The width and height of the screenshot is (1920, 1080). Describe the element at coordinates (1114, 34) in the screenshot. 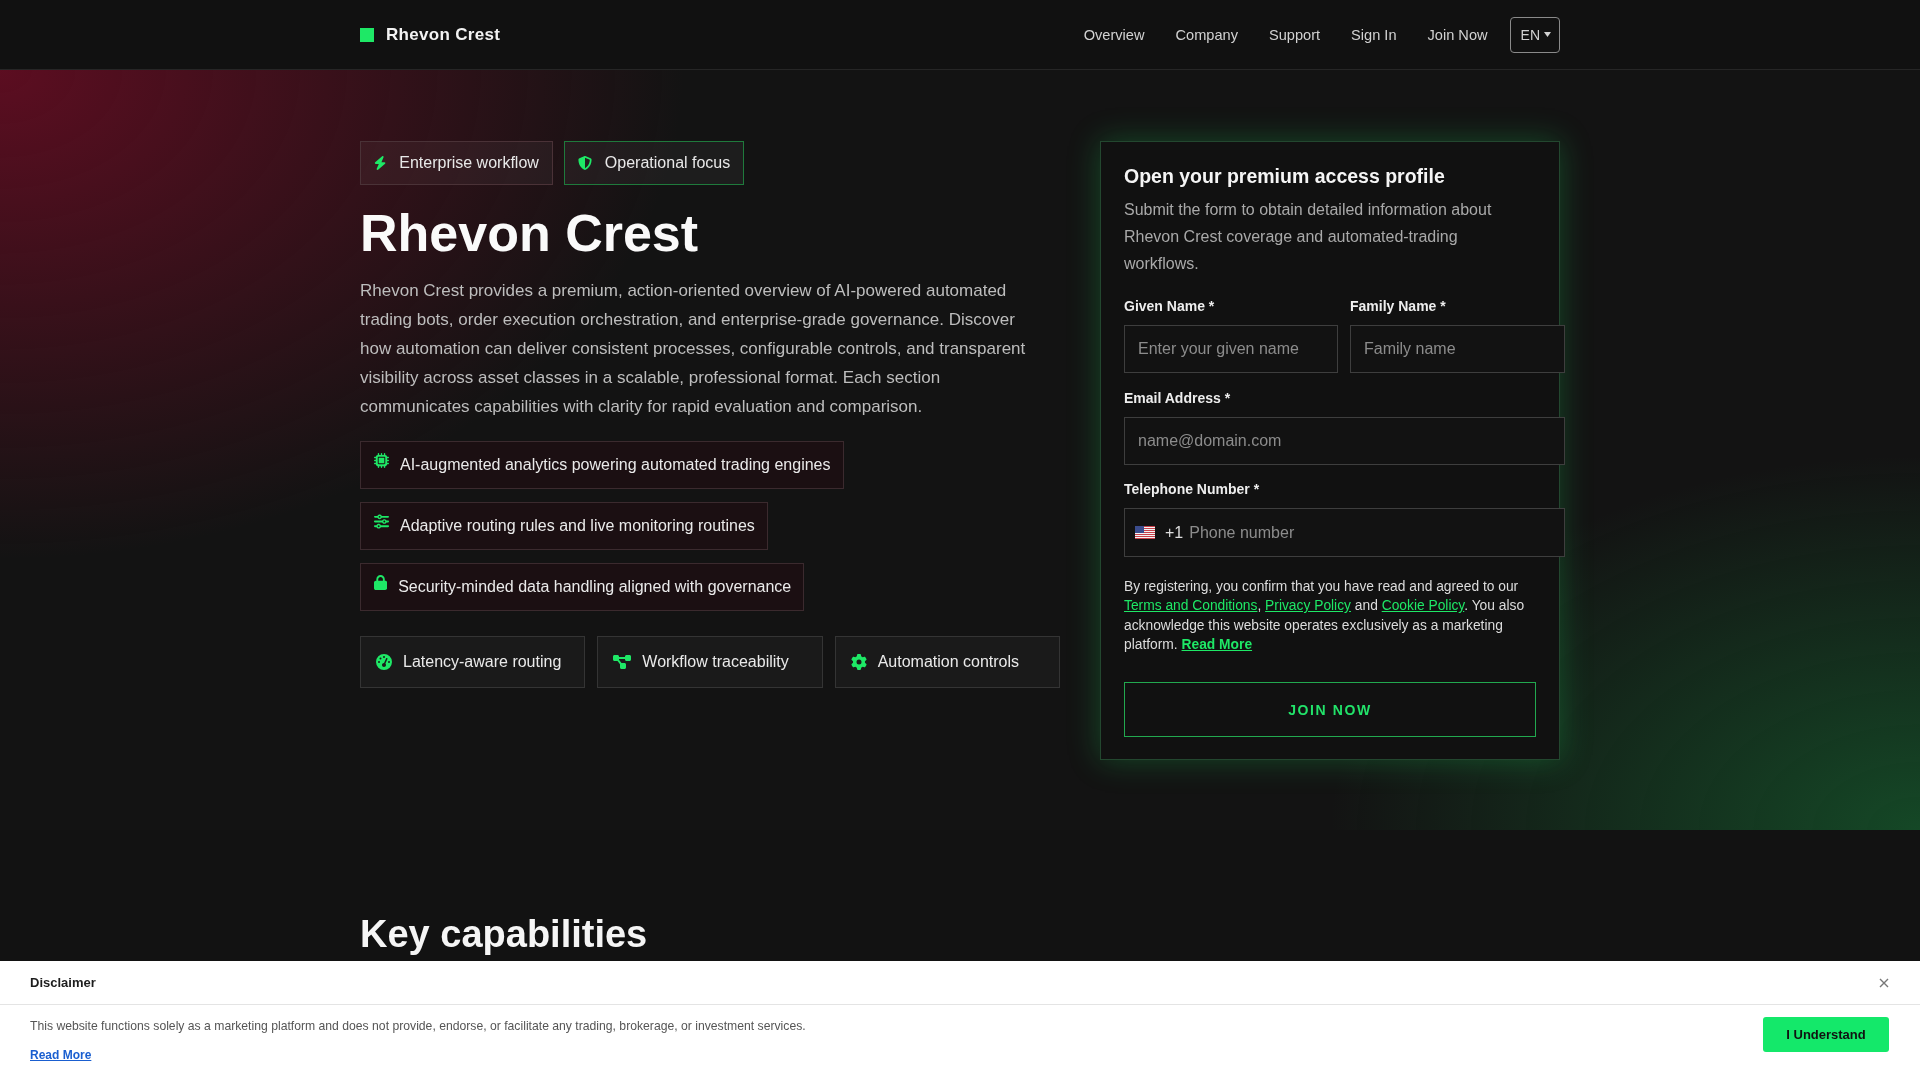

I see `nav-link: Overview` at that location.